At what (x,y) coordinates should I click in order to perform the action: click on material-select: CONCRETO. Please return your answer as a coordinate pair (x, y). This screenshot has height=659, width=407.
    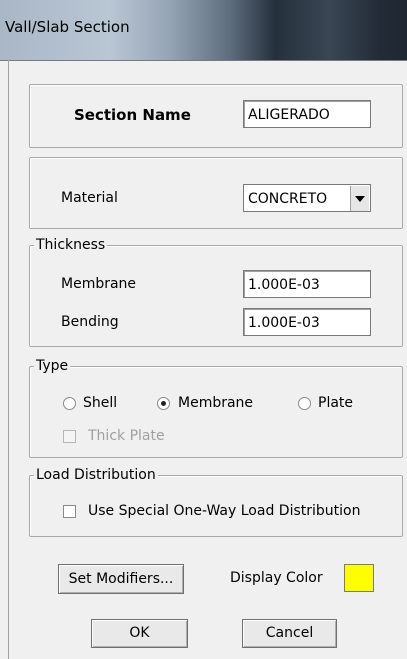
    Looking at the image, I should click on (307, 198).